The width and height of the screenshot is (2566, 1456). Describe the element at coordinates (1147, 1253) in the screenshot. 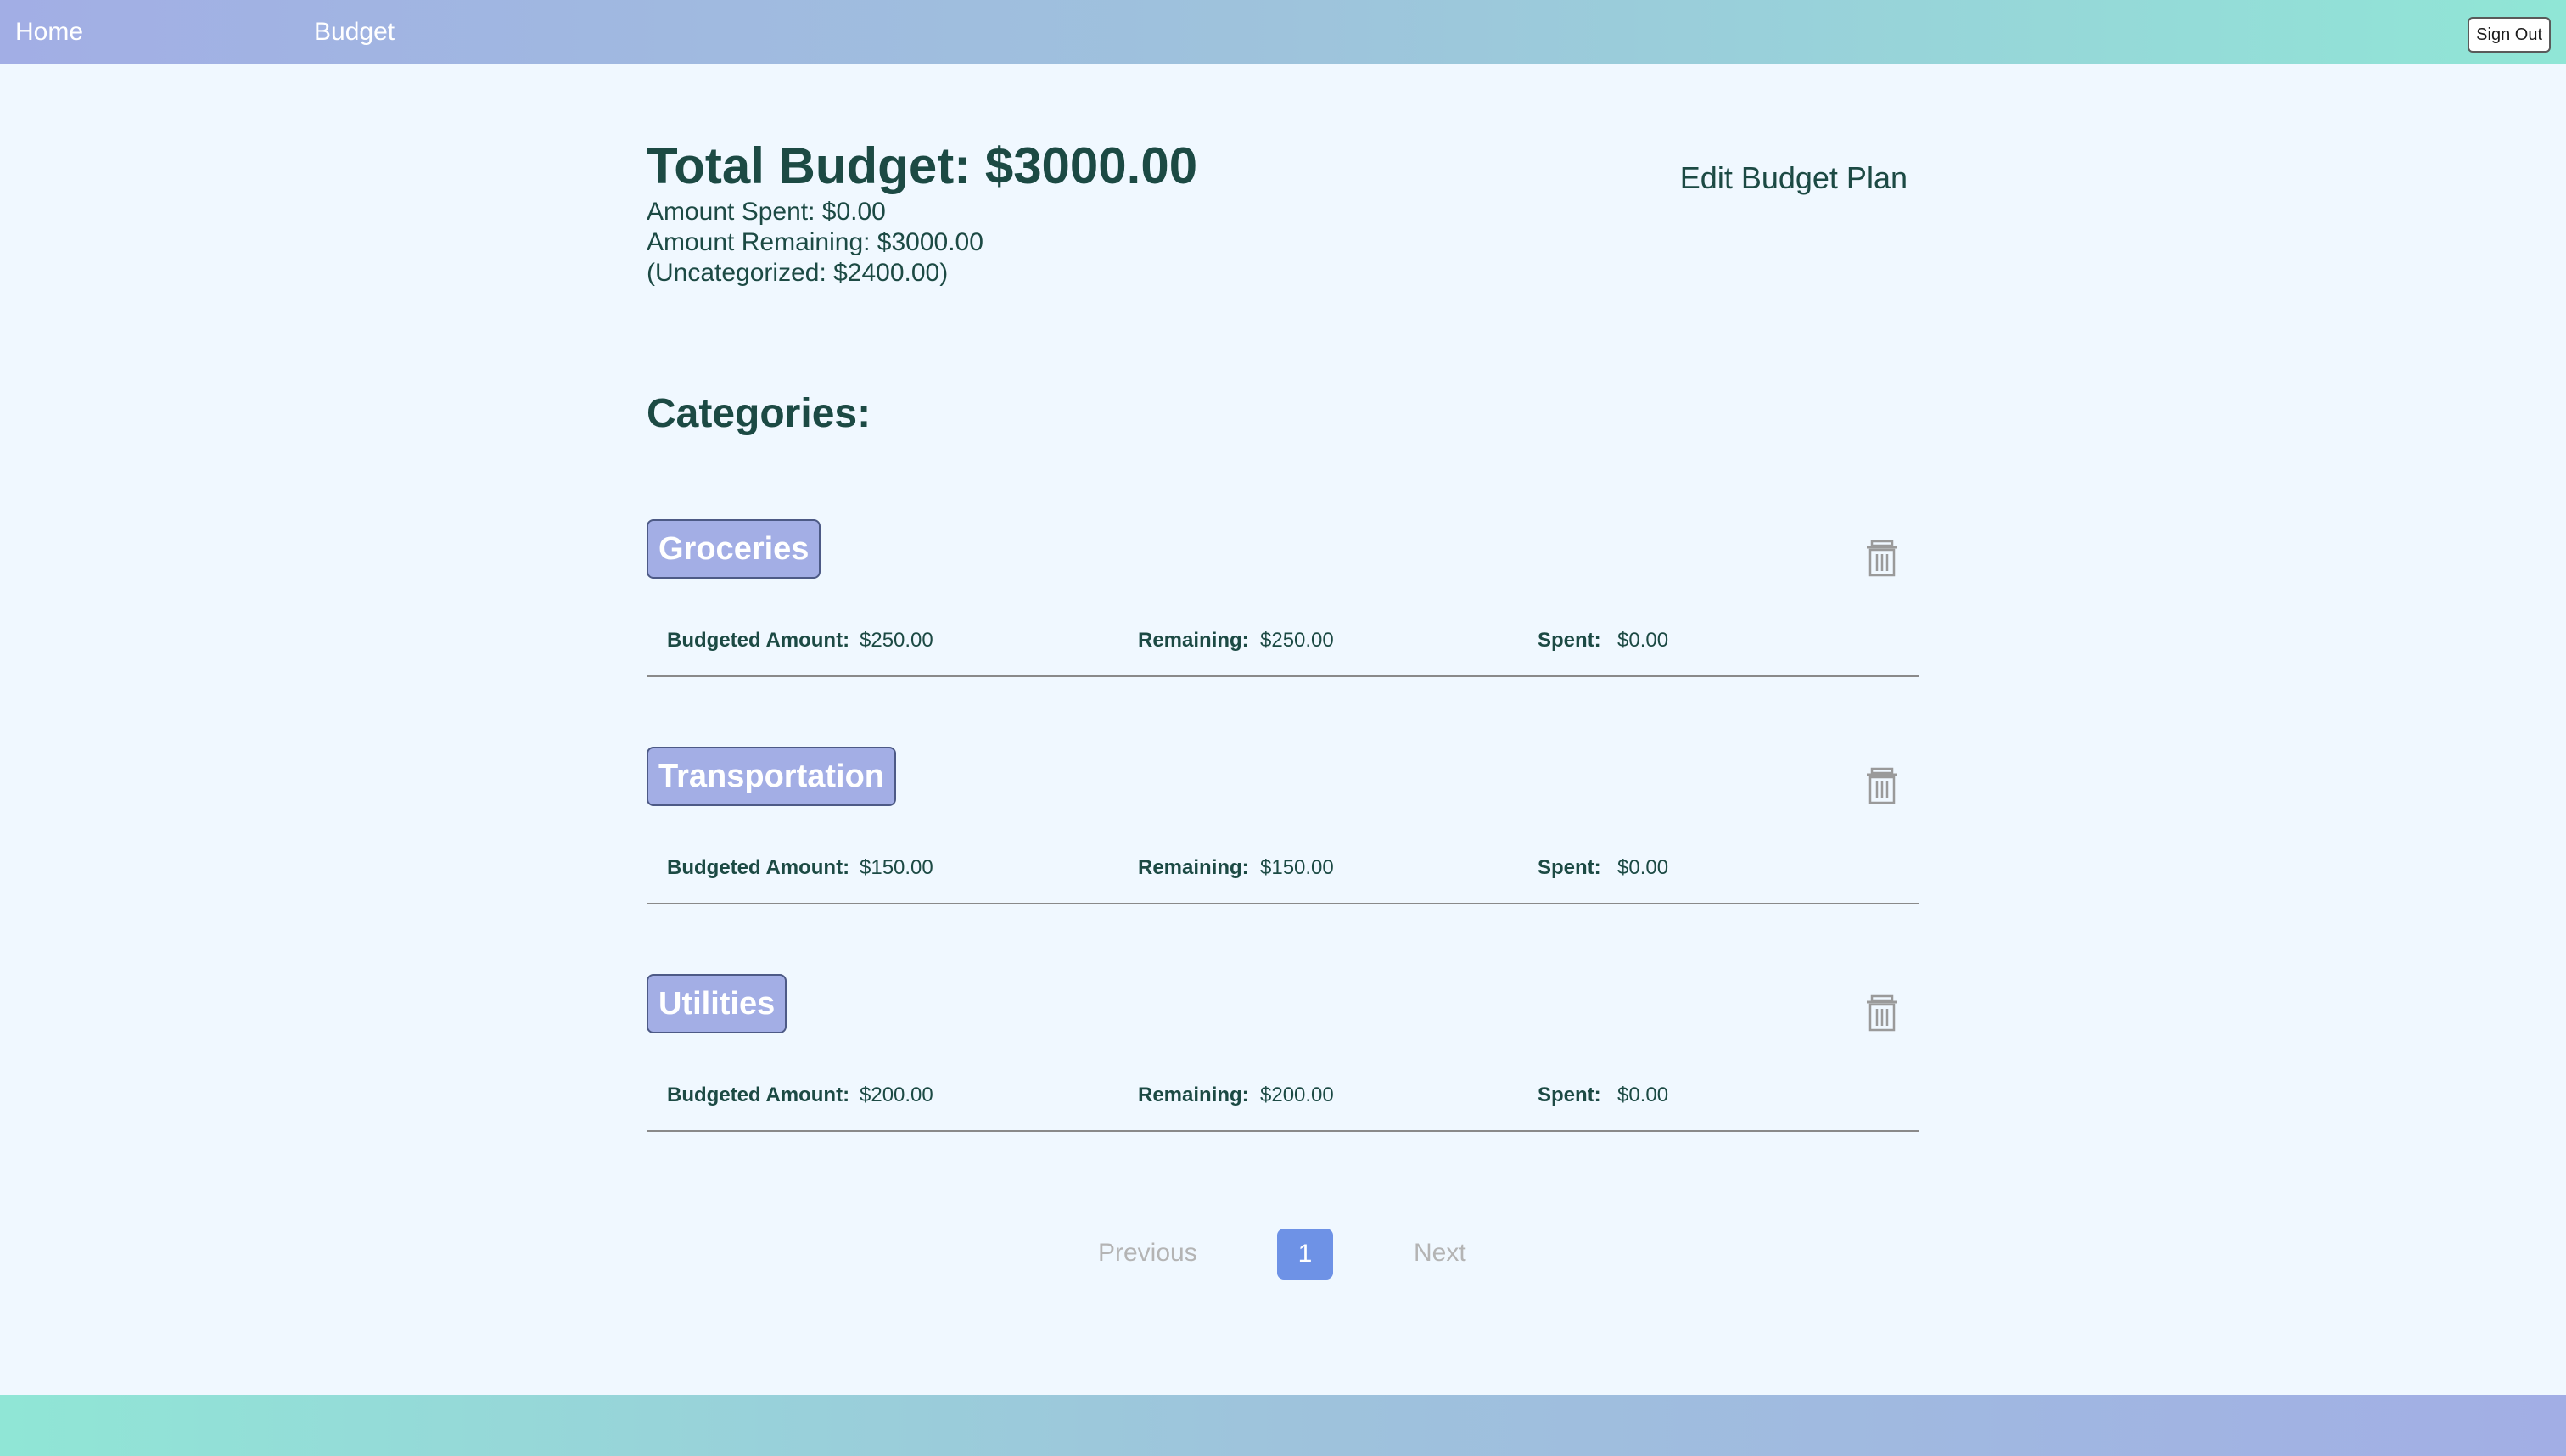

I see `previous-page-button: Previous` at that location.